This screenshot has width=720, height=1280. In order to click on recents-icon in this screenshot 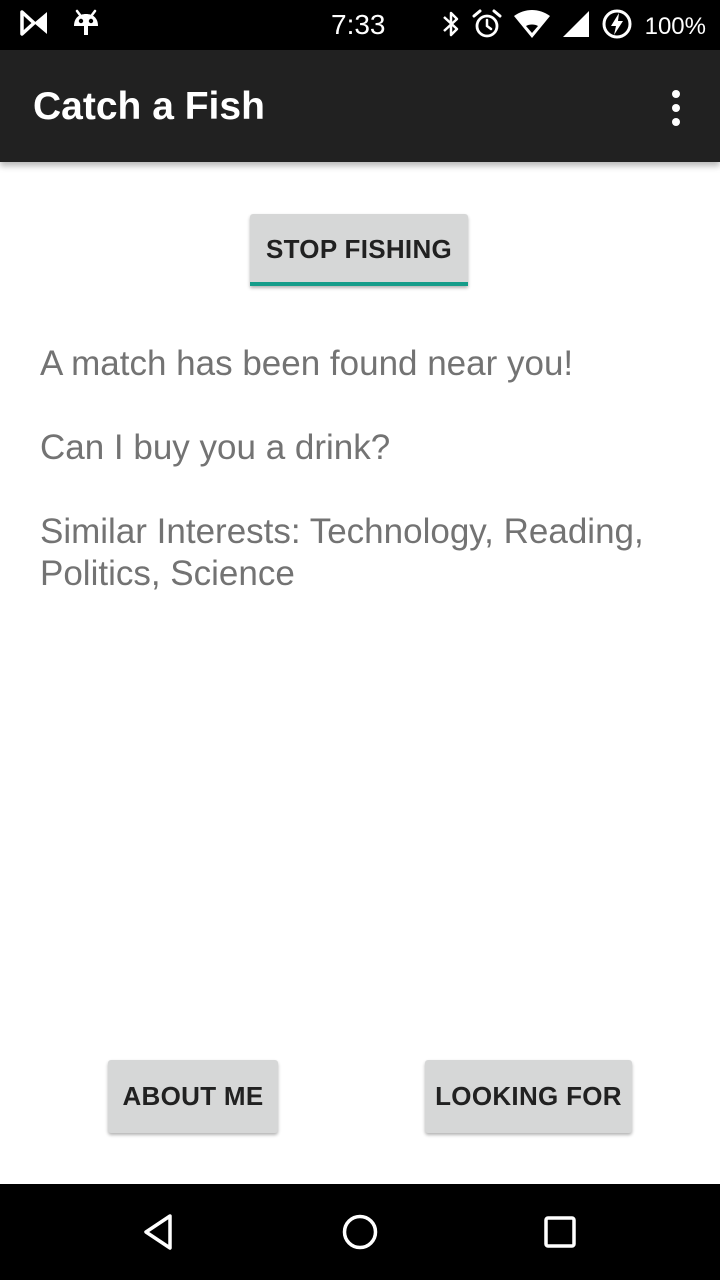, I will do `click(560, 1232)`.